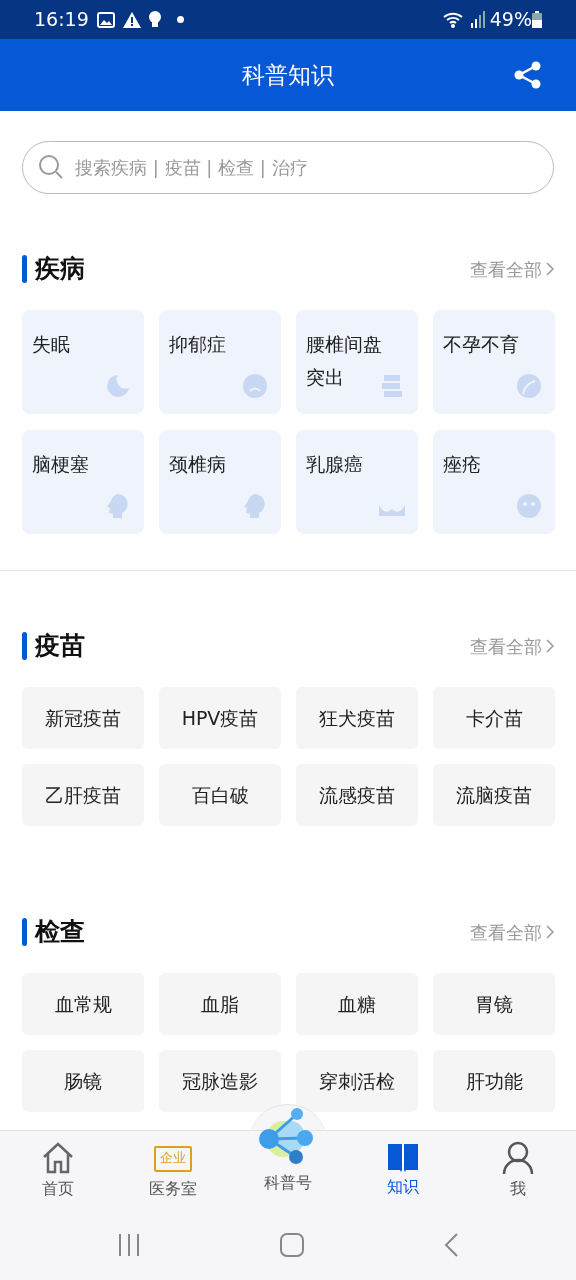  I want to click on search-field: 搜索疾病 | 疫苗 | 检查 | 治疗, so click(288, 167).